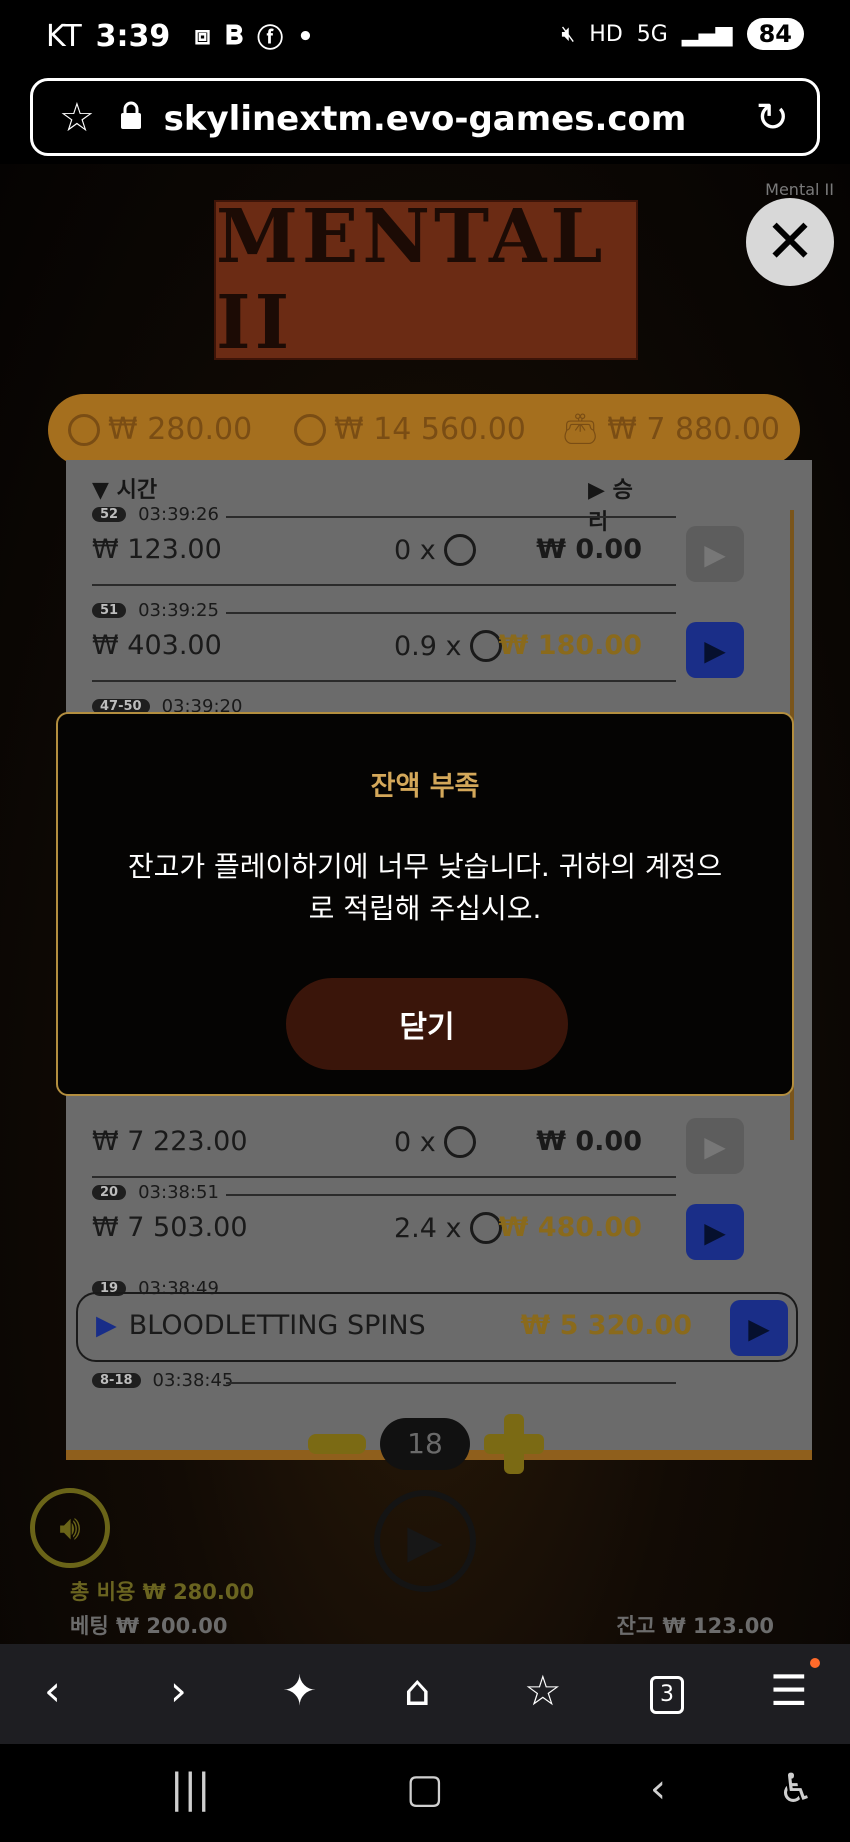 The width and height of the screenshot is (850, 1842). I want to click on total-cost-label: 총 비용, so click(103, 1592).